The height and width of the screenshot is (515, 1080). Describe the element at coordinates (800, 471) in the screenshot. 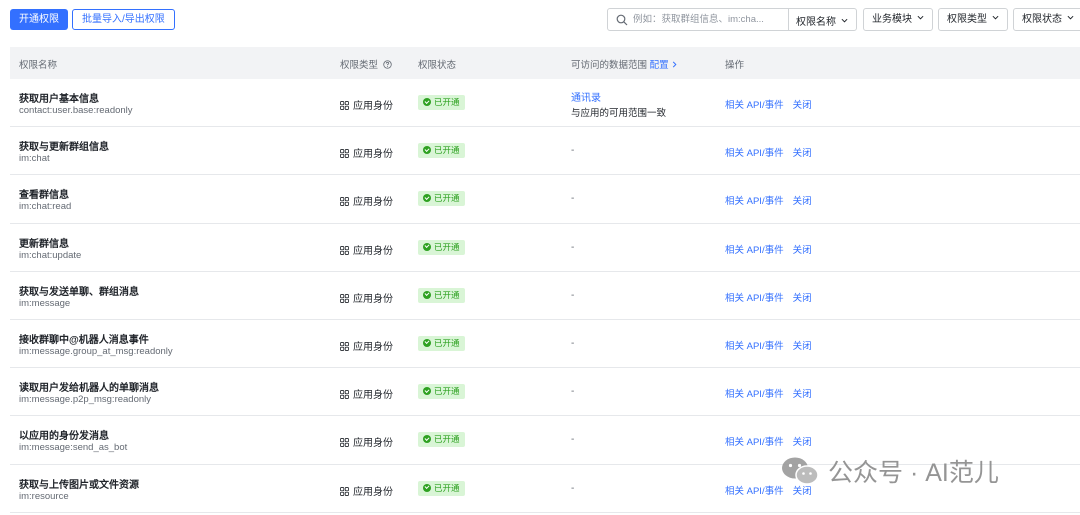

I see `wechat-icon` at that location.